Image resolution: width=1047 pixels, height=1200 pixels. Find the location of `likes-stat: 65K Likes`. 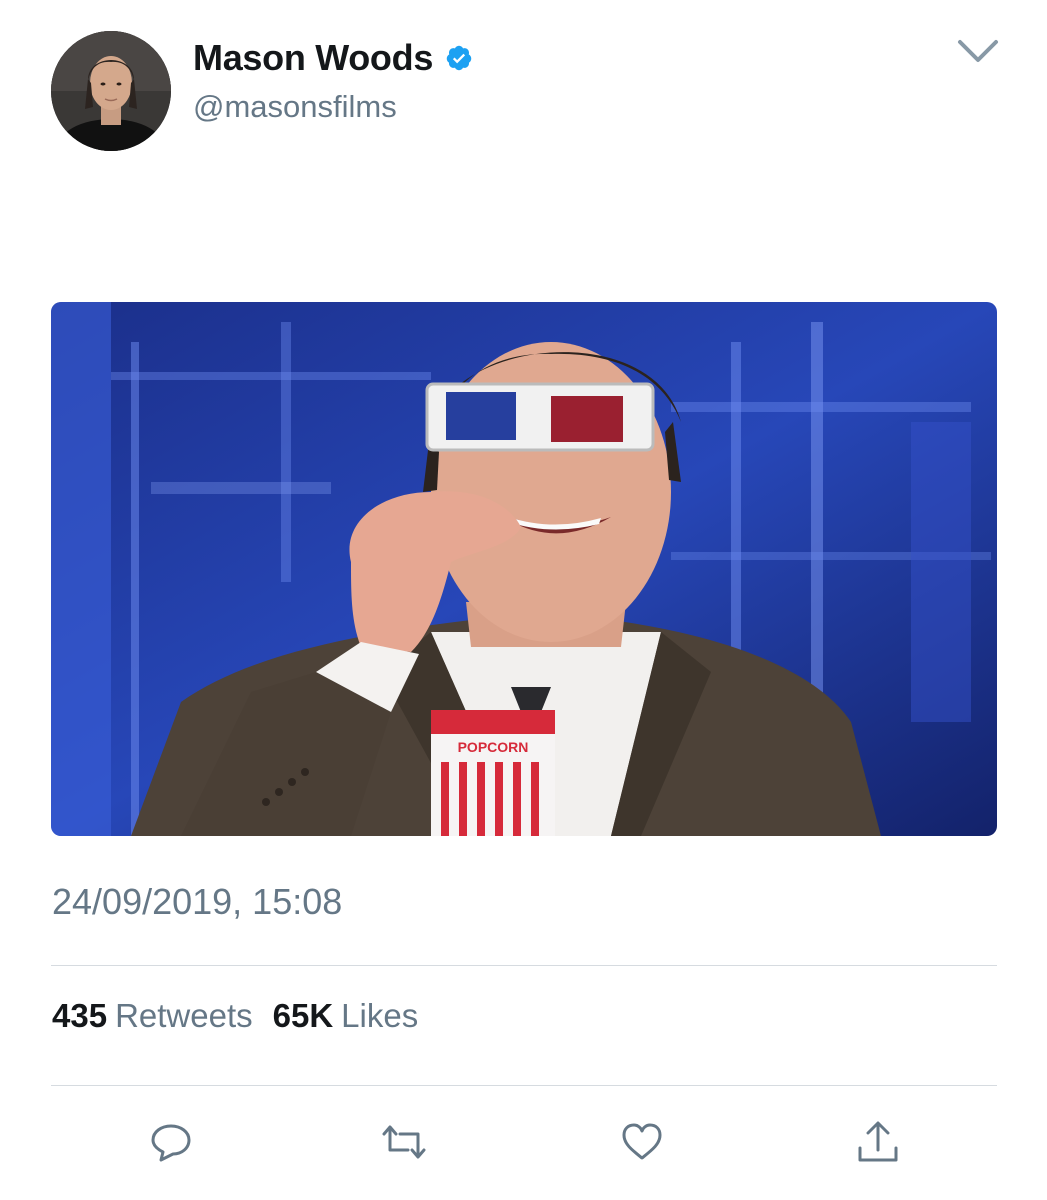

likes-stat: 65K Likes is located at coordinates (346, 1016).